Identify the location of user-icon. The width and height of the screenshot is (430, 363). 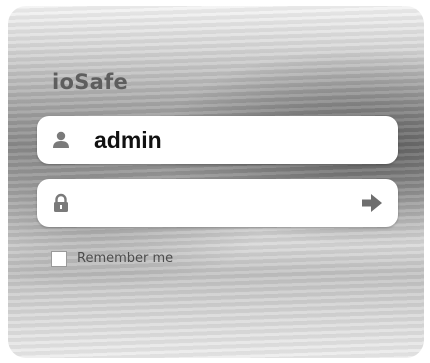
(61, 140).